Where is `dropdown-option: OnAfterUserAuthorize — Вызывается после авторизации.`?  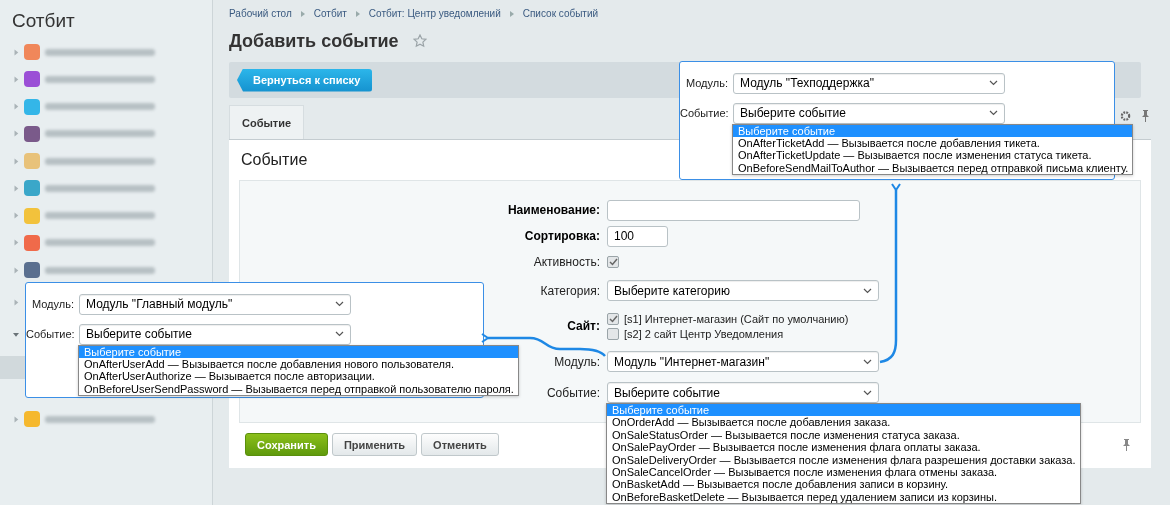 dropdown-option: OnAfterUserAuthorize — Вызывается после авторизации. is located at coordinates (298, 376).